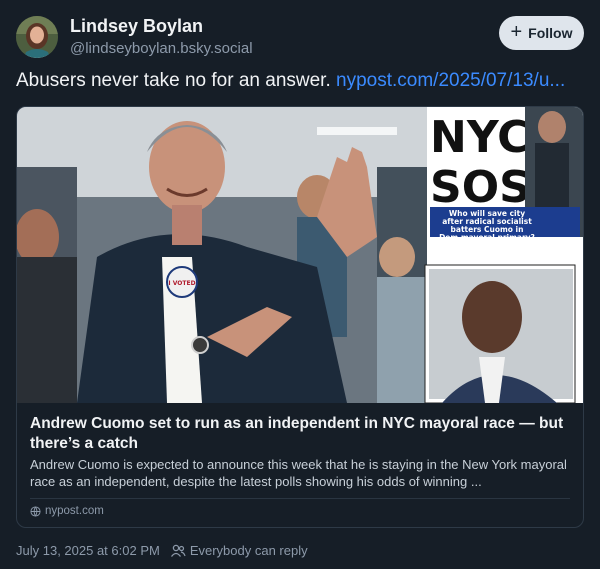 This screenshot has width=600, height=569. I want to click on card-domain: nypost.com, so click(67, 511).